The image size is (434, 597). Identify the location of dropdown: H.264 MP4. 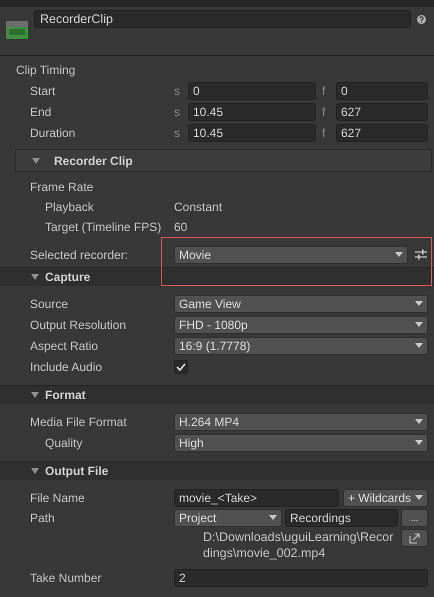
(301, 421).